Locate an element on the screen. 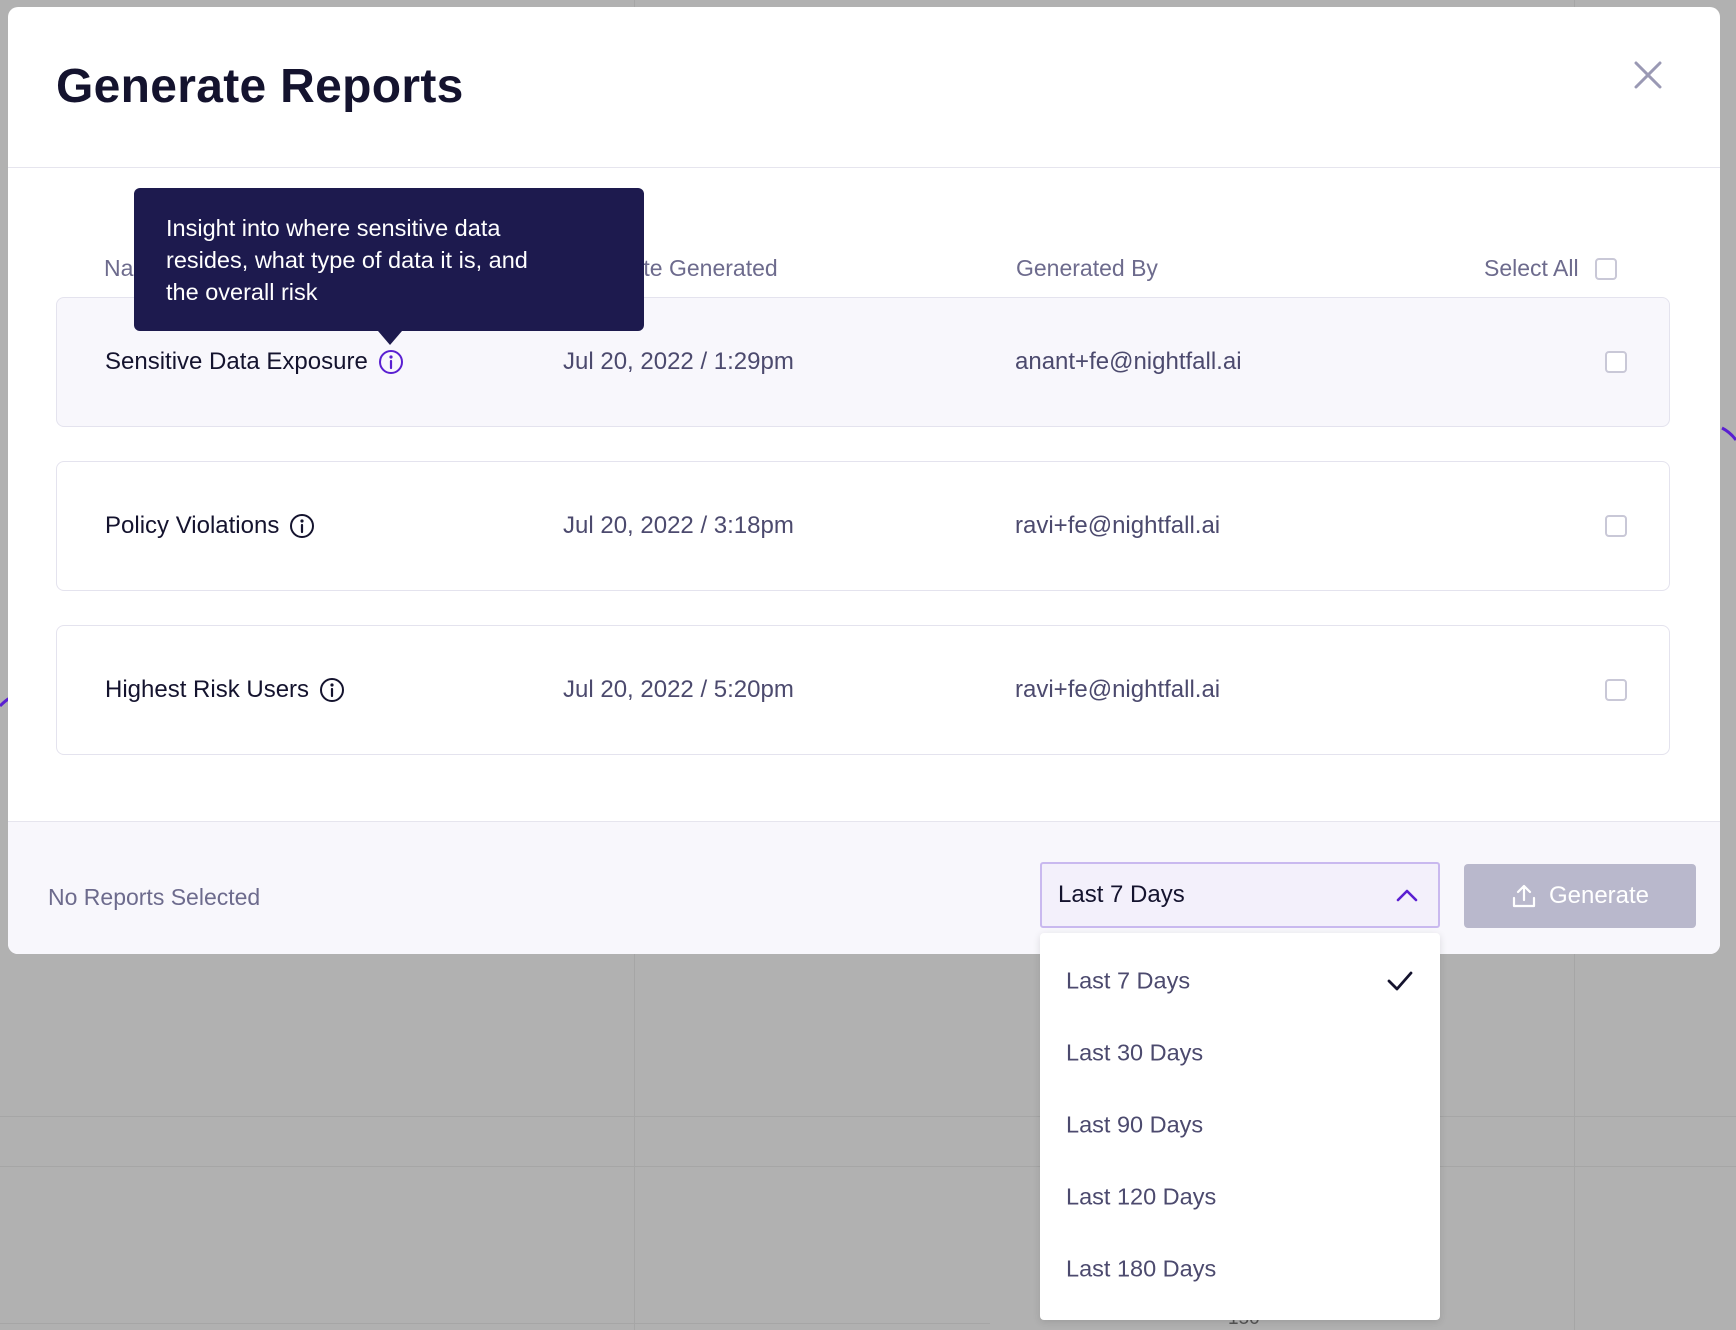 This screenshot has width=1736, height=1330. select-all-checkbox is located at coordinates (1605, 268).